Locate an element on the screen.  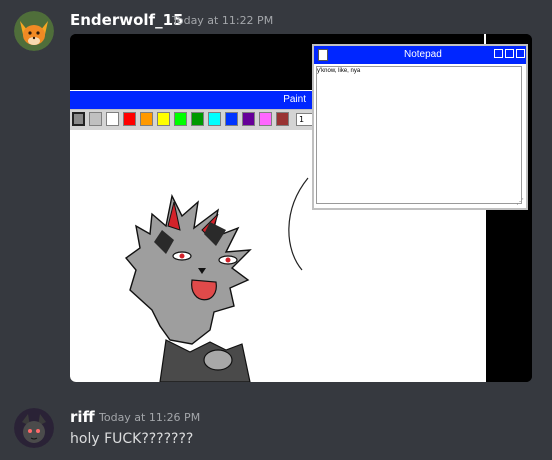
palette-swatch-selected is located at coordinates (78, 119).